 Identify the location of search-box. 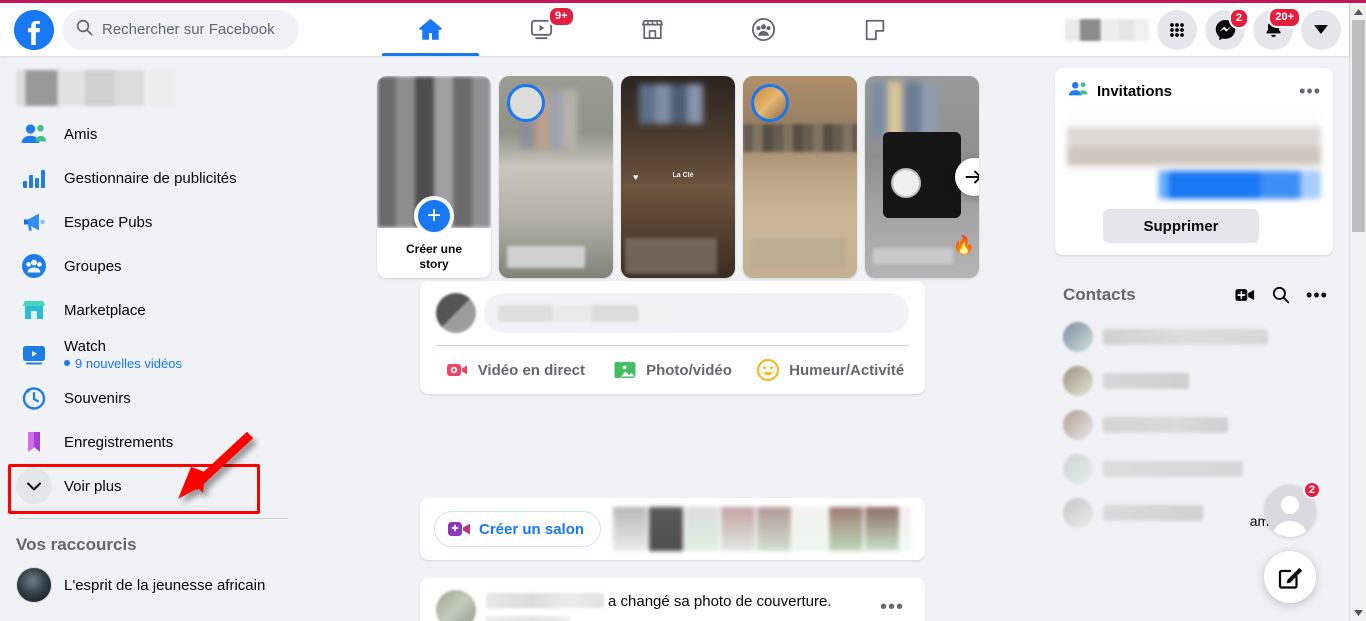
(180, 29).